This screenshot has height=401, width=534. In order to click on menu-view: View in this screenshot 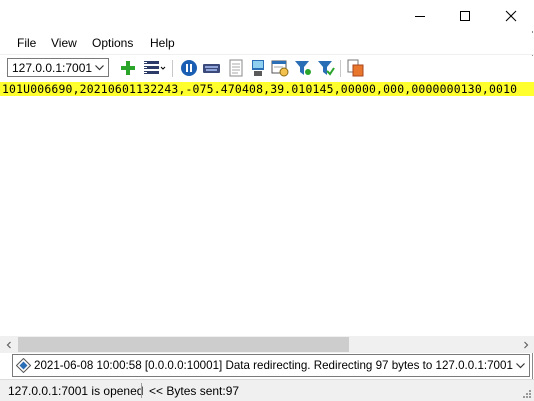, I will do `click(64, 43)`.